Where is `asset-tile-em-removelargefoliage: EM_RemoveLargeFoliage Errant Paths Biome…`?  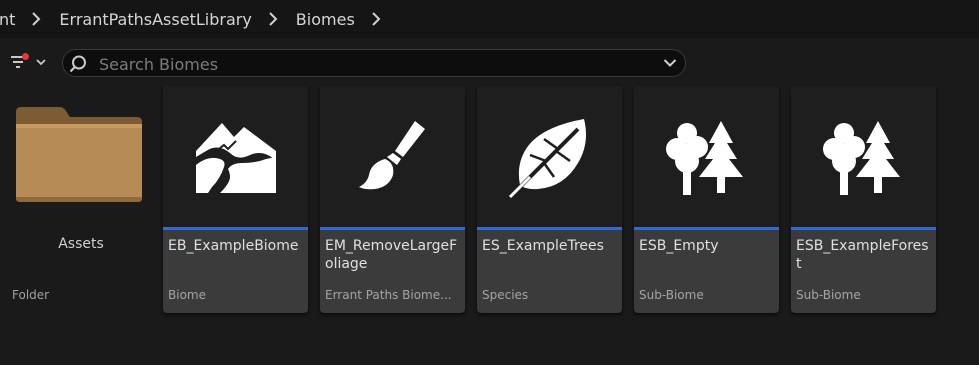 asset-tile-em-removelargefoliage: EM_RemoveLargeFoliage Errant Paths Biome… is located at coordinates (392, 199).